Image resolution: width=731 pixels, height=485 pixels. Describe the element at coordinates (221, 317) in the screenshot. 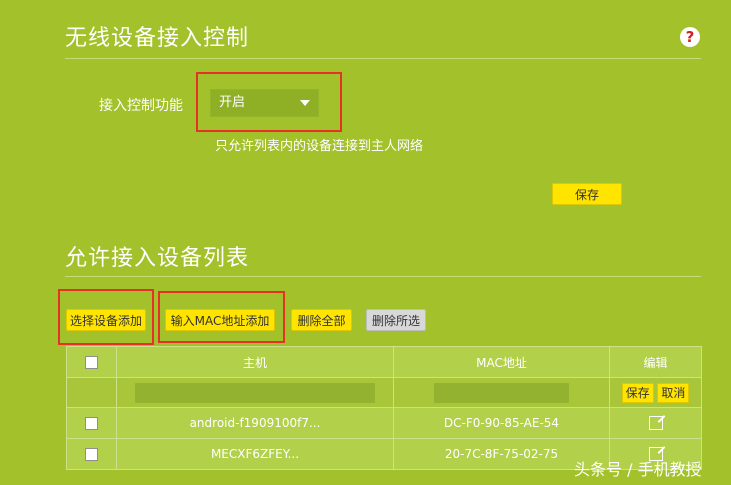

I see `highlight-box-mac-add` at that location.